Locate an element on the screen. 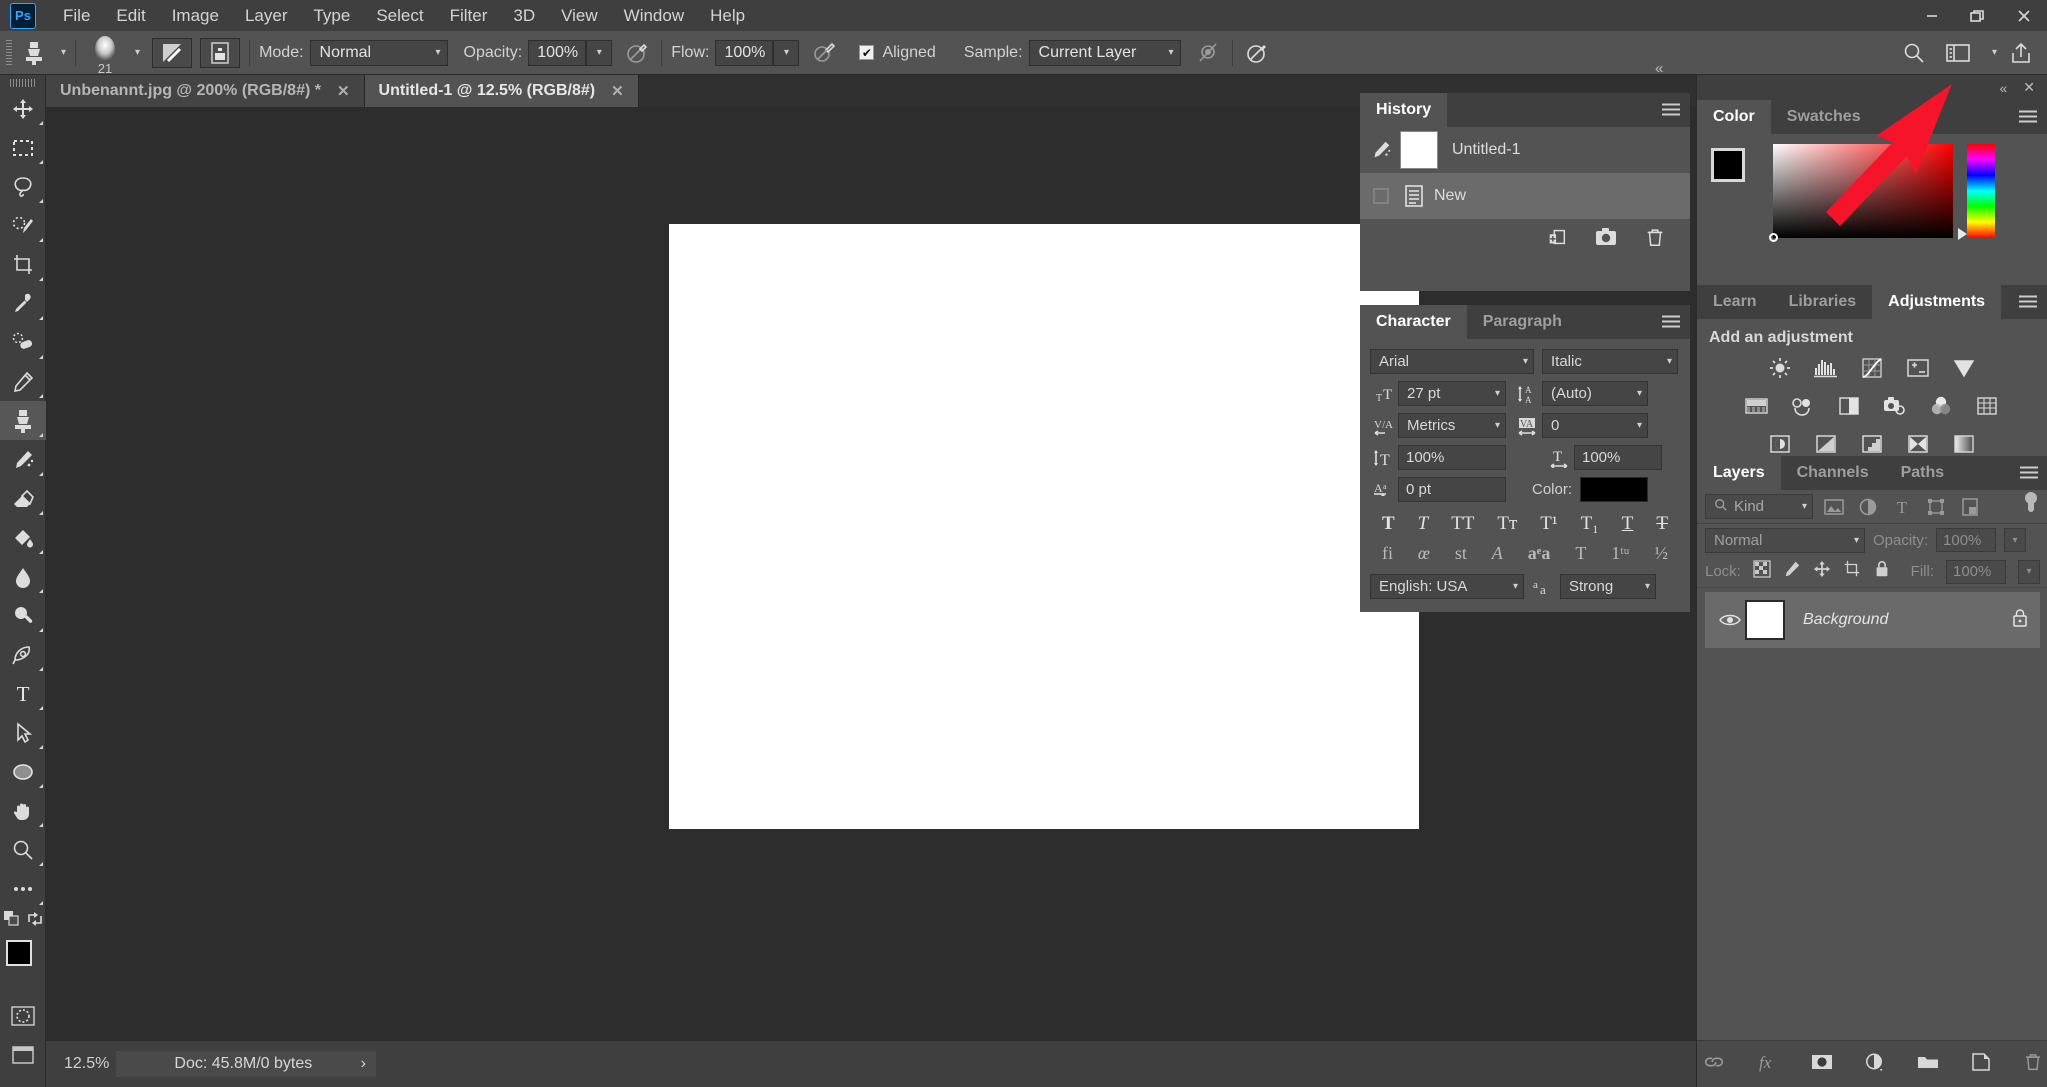 The width and height of the screenshot is (2047, 1087). baseline-shift-input: 0 pt is located at coordinates (1452, 489).